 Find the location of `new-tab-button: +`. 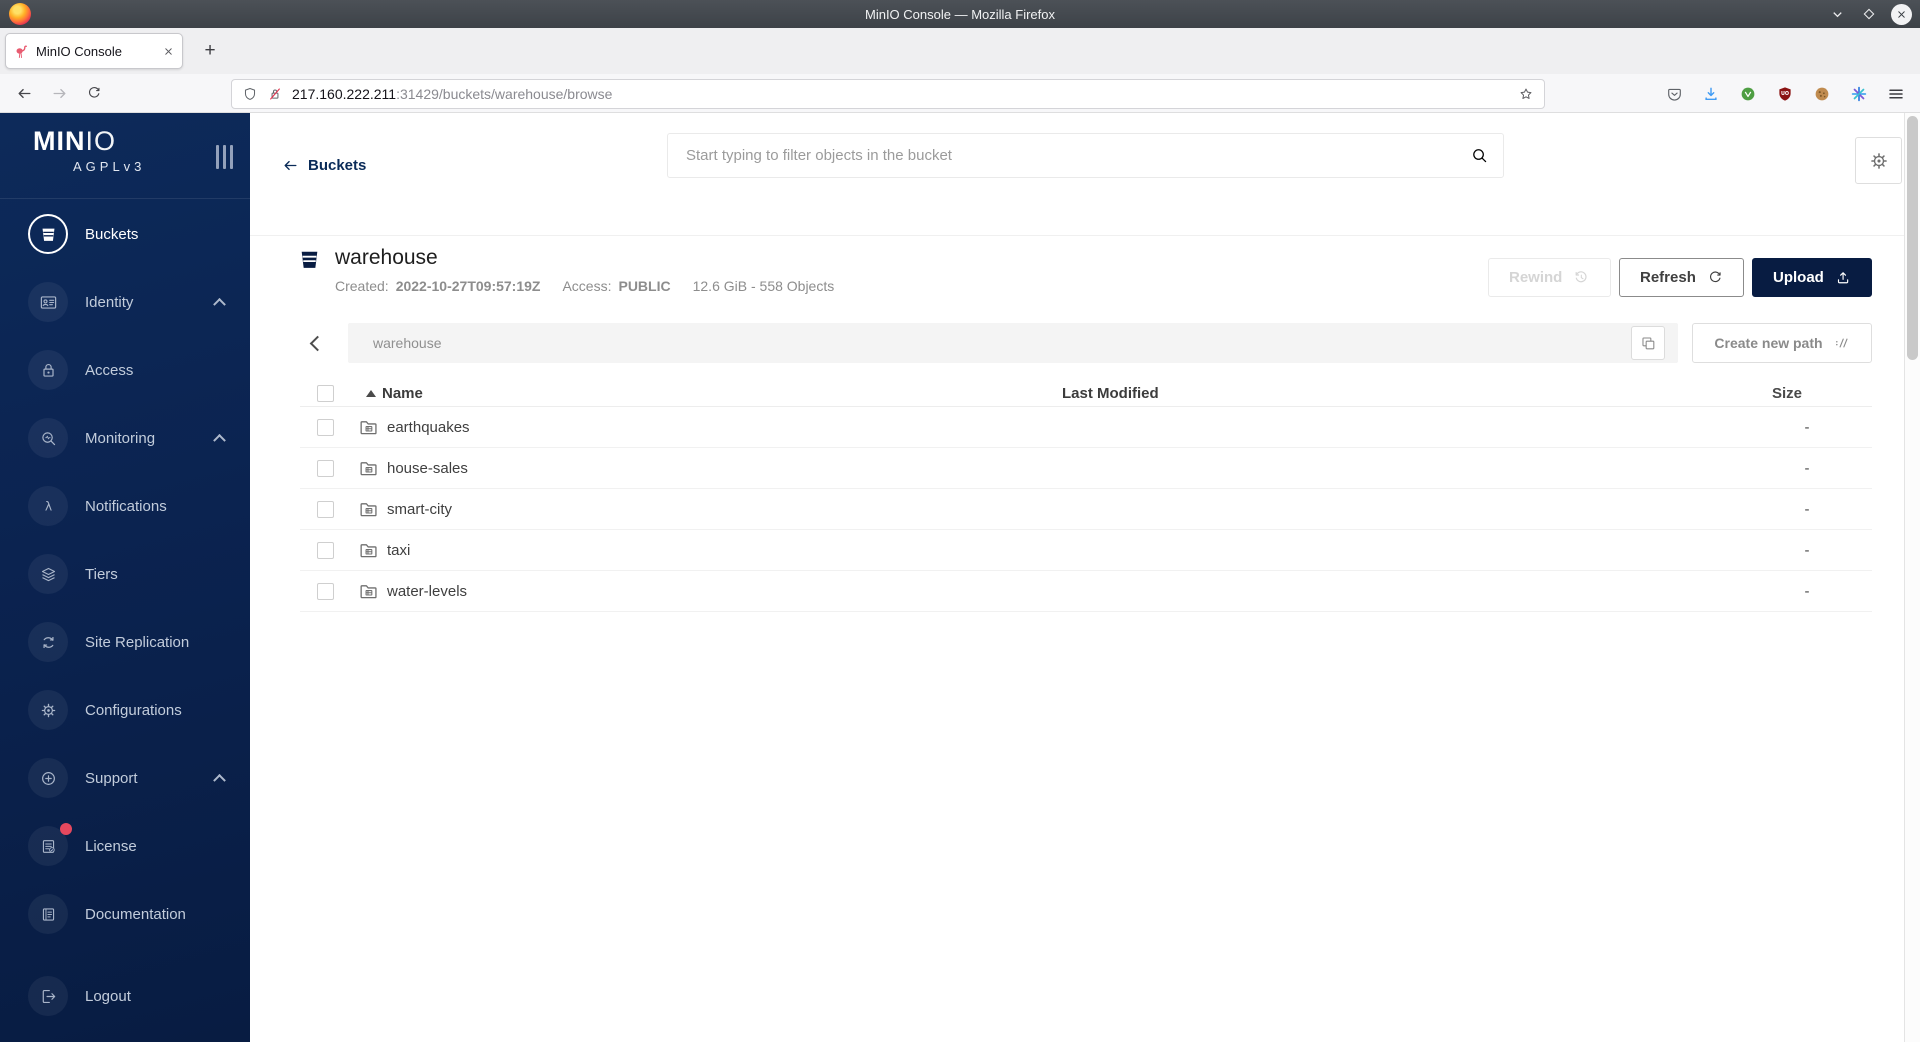

new-tab-button: + is located at coordinates (210, 51).